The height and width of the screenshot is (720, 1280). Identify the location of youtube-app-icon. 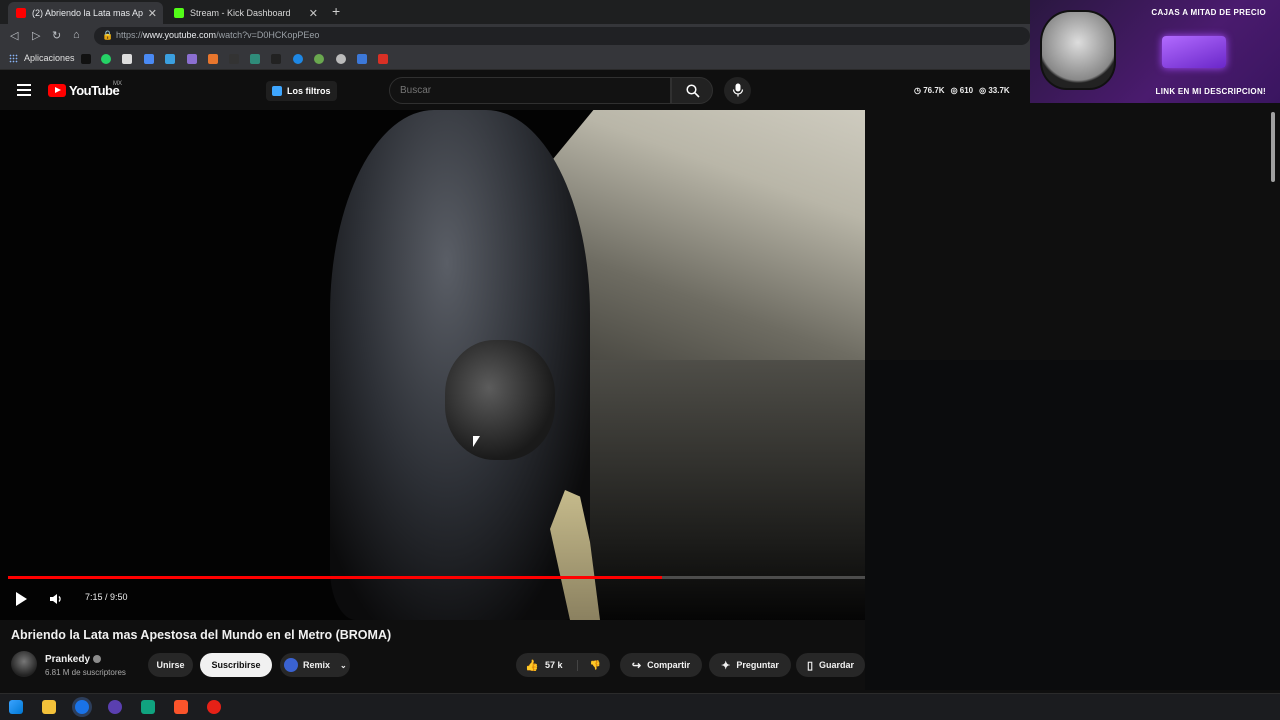
(214, 707).